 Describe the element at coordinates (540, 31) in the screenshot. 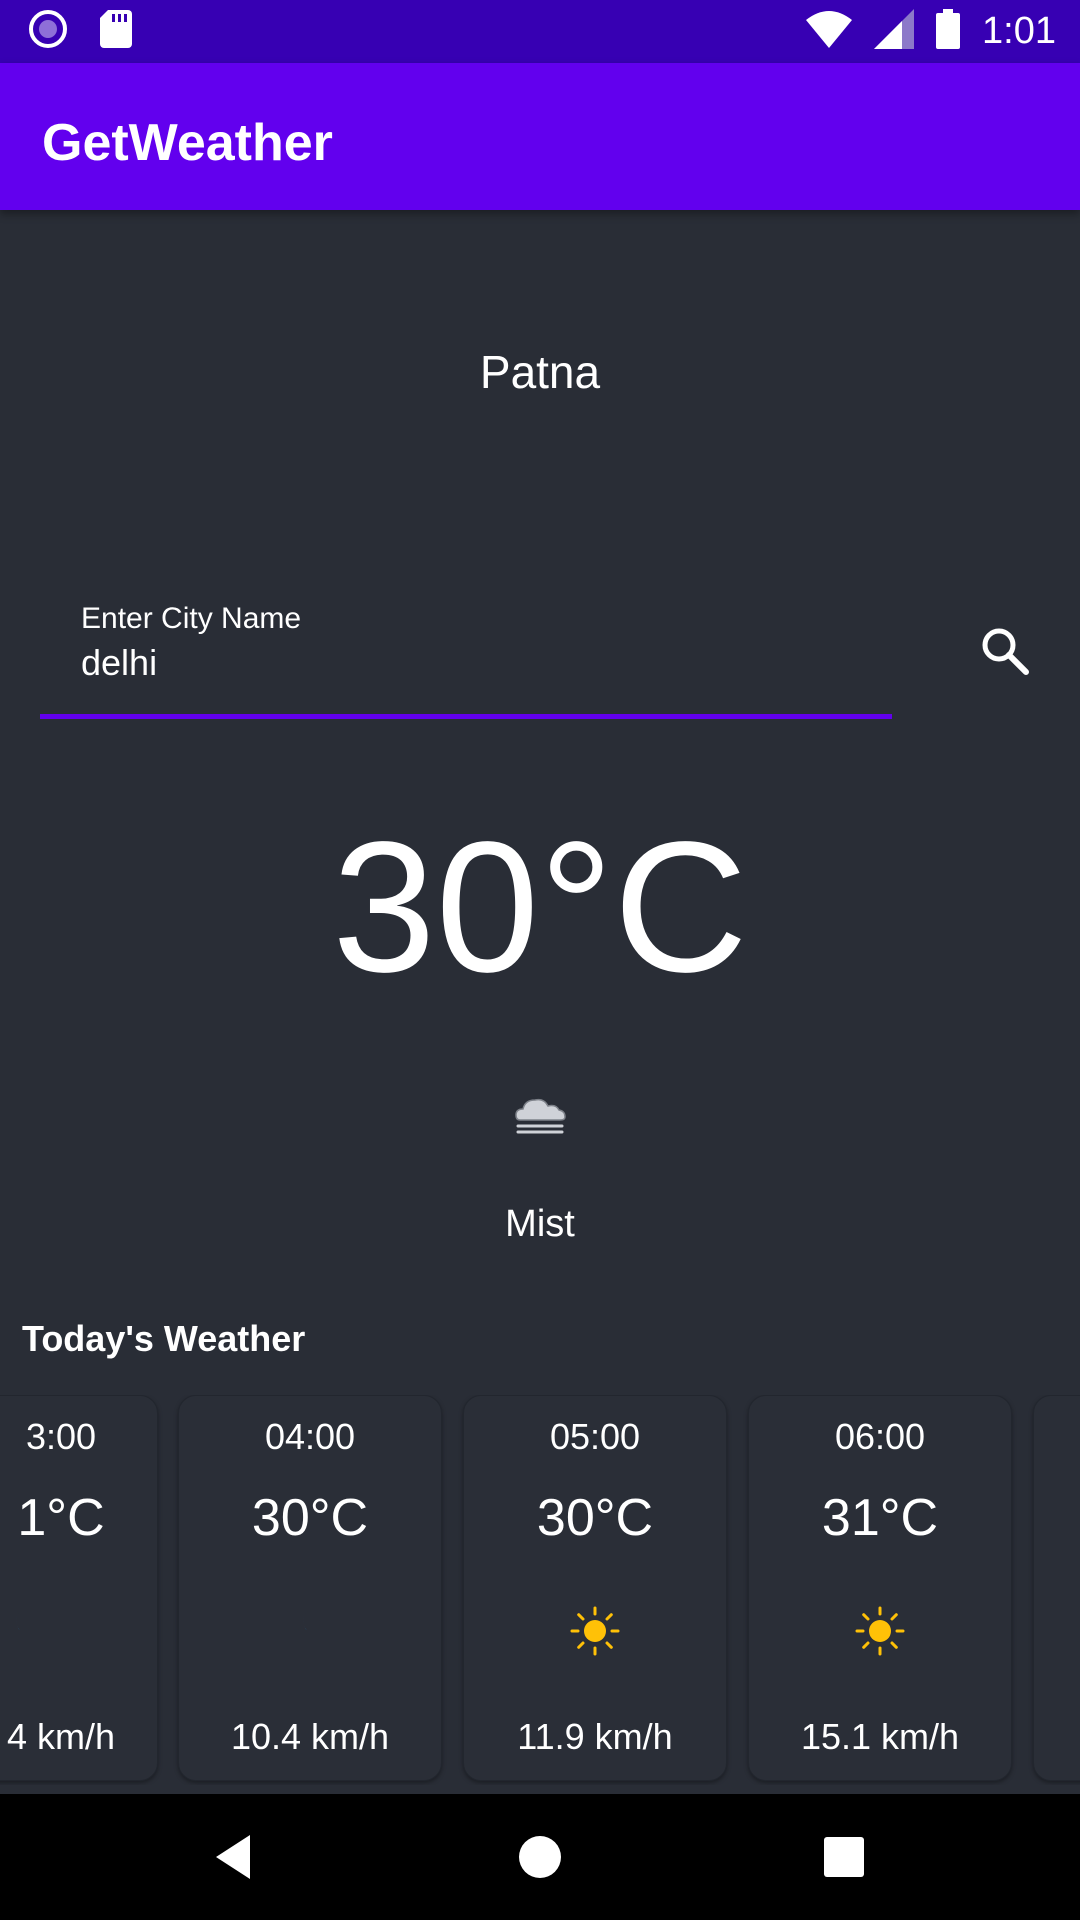

I see `status-bar: 1:01` at that location.